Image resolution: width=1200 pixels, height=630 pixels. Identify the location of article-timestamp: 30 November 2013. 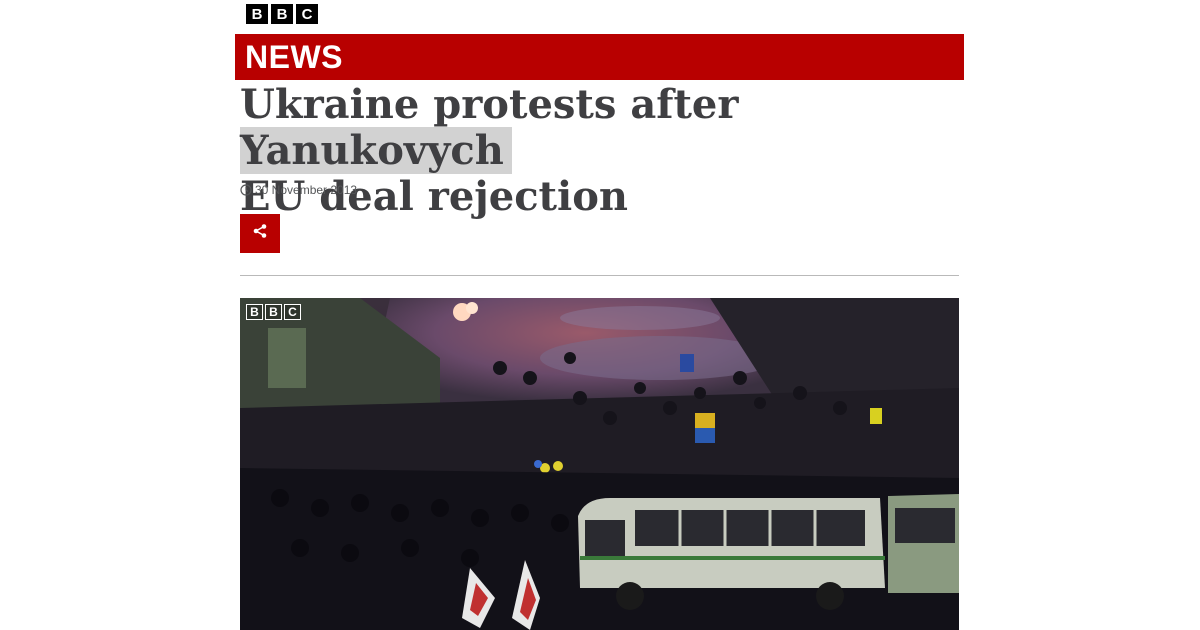
(298, 190).